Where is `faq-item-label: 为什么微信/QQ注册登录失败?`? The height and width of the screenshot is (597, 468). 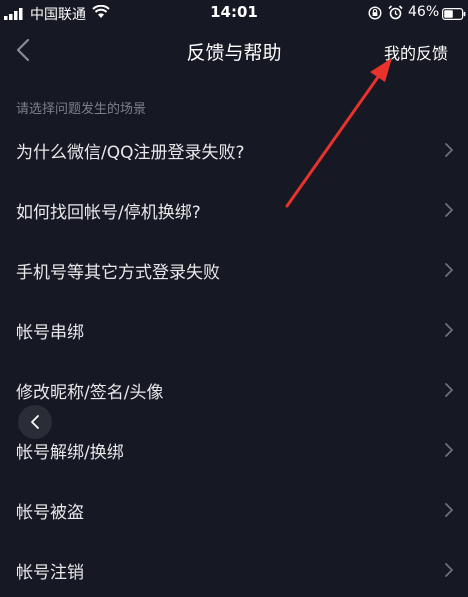
faq-item-label: 为什么微信/QQ注册登录失败? is located at coordinates (130, 153).